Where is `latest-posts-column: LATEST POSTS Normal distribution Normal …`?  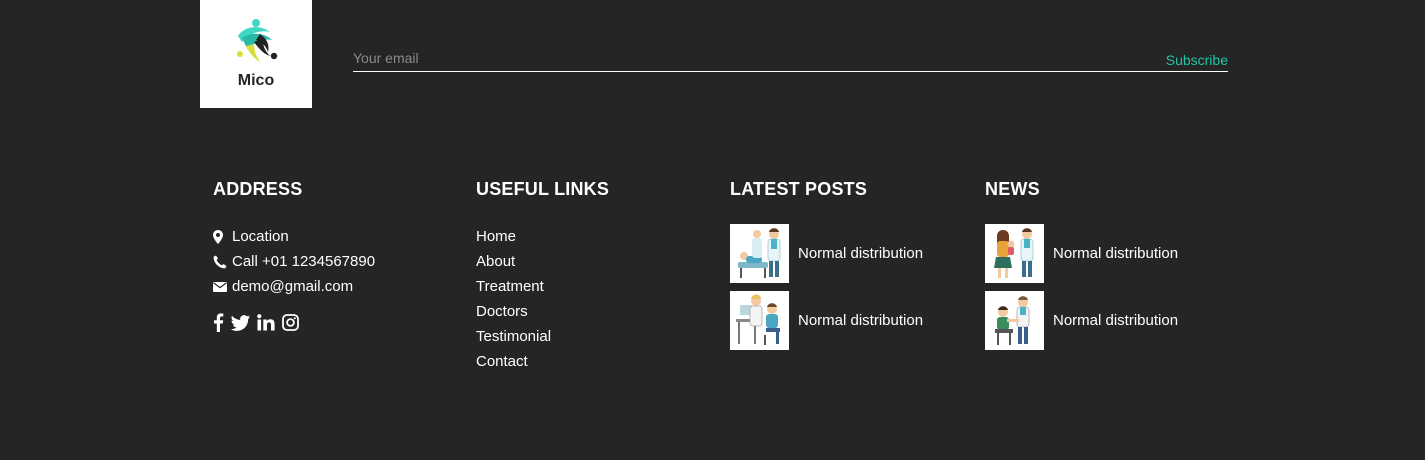 latest-posts-column: LATEST POSTS Normal distribution Normal … is located at coordinates (826, 268).